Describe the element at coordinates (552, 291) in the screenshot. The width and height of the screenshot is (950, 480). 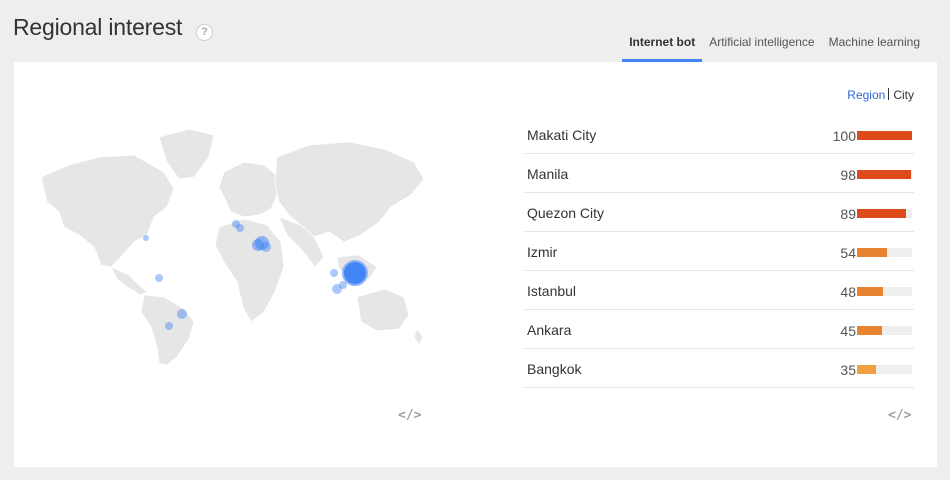
I see `city-name: Istanbul` at that location.